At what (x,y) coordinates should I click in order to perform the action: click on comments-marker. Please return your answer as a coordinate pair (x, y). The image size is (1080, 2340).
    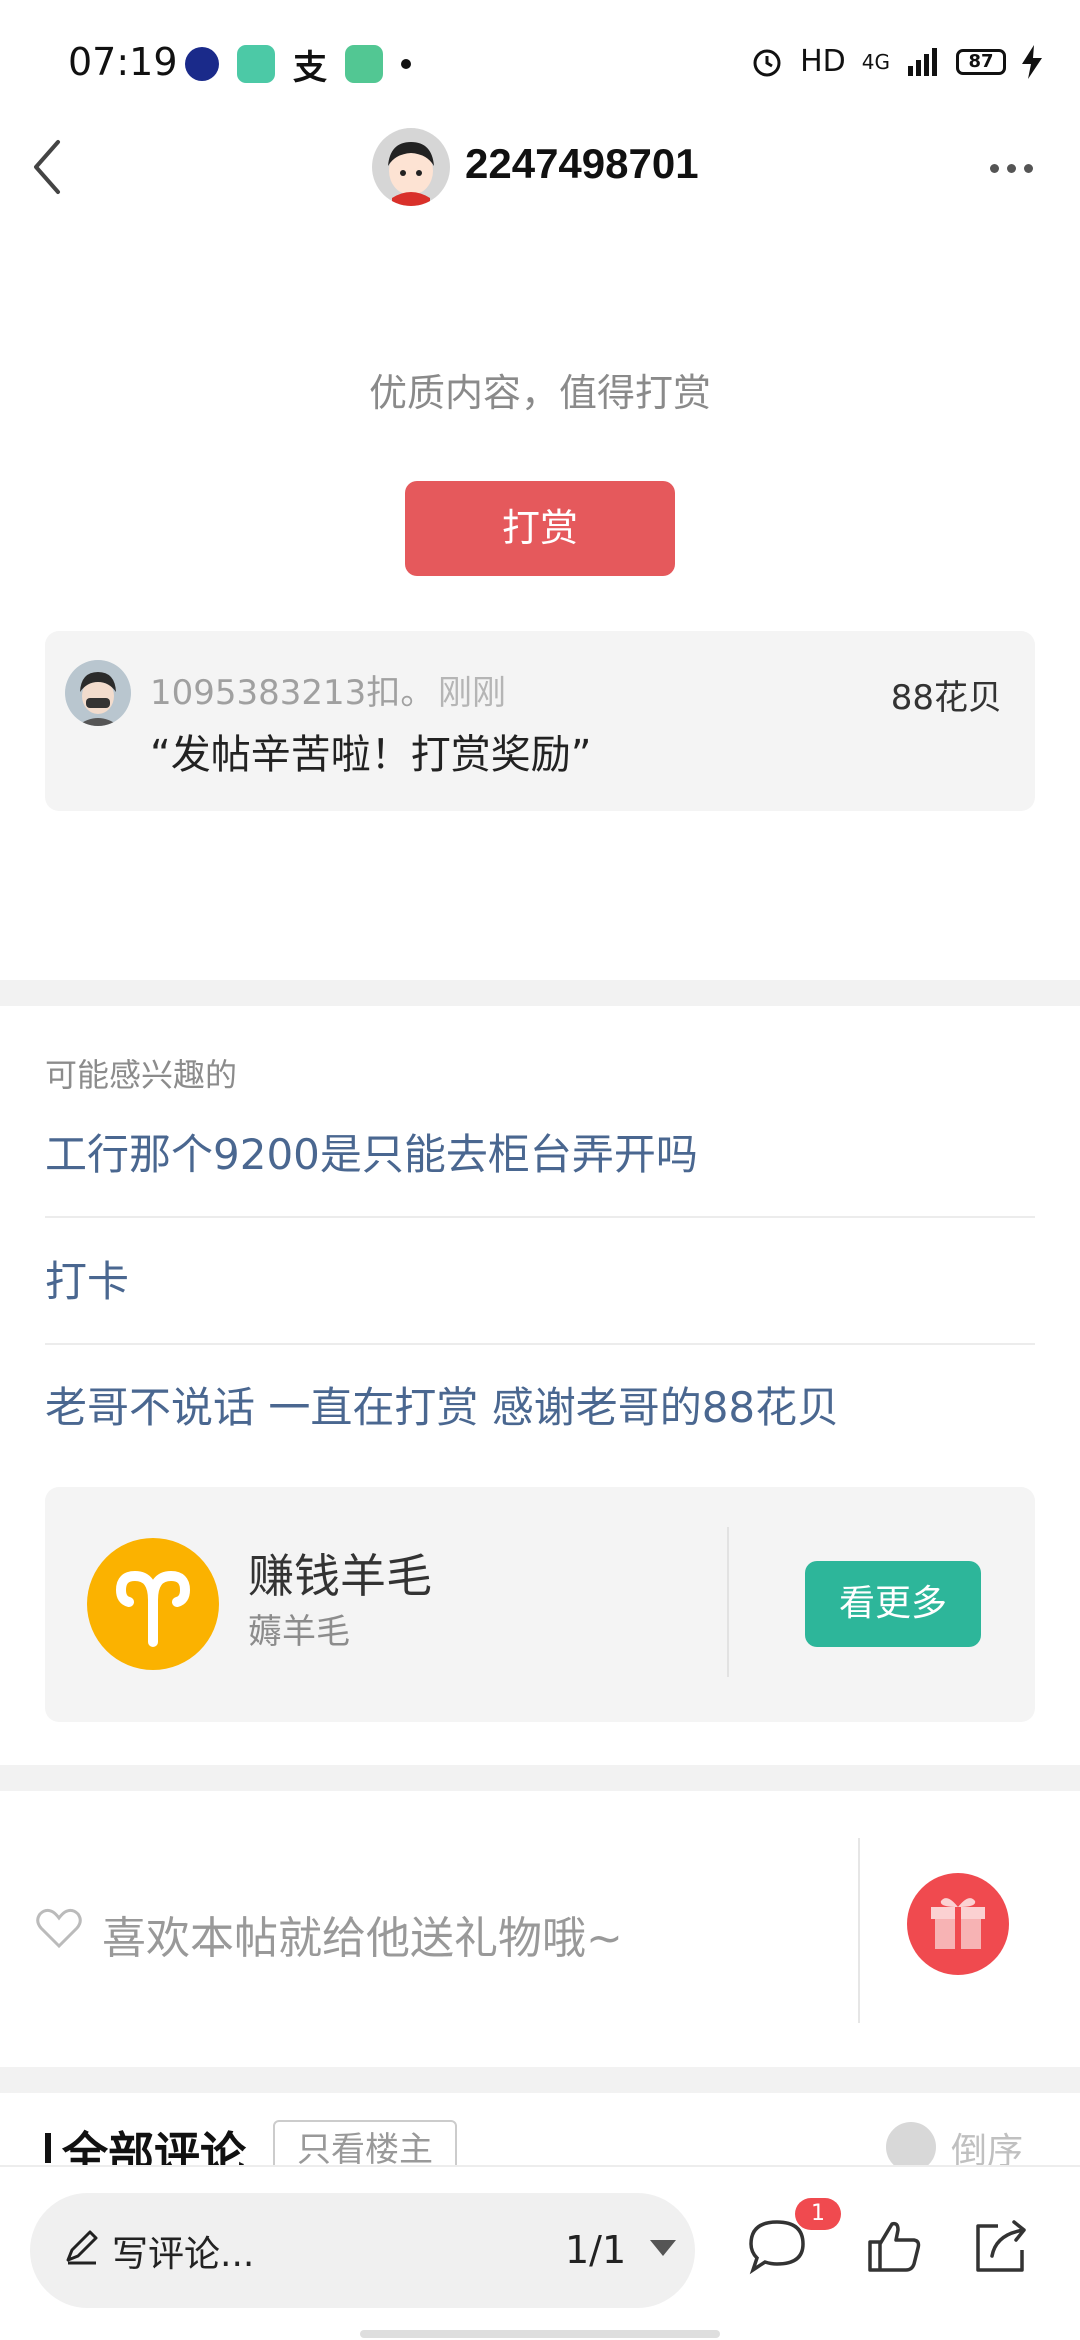
    Looking at the image, I should click on (48, 2148).